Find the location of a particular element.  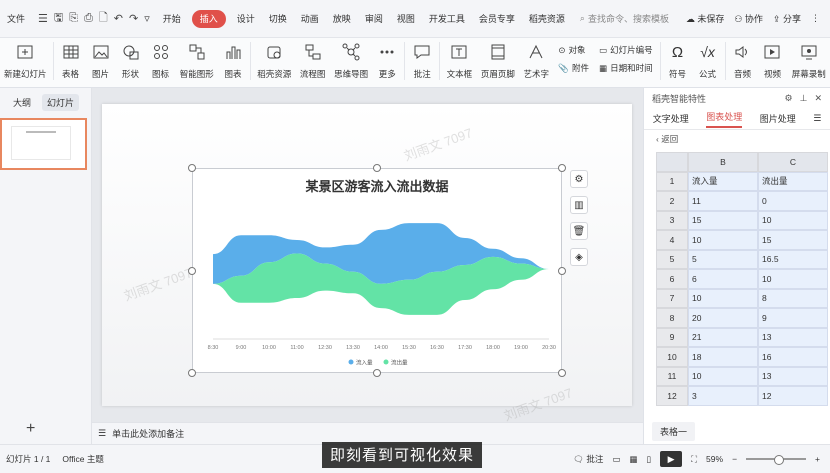

video-button: 视频 is located at coordinates (772, 61).